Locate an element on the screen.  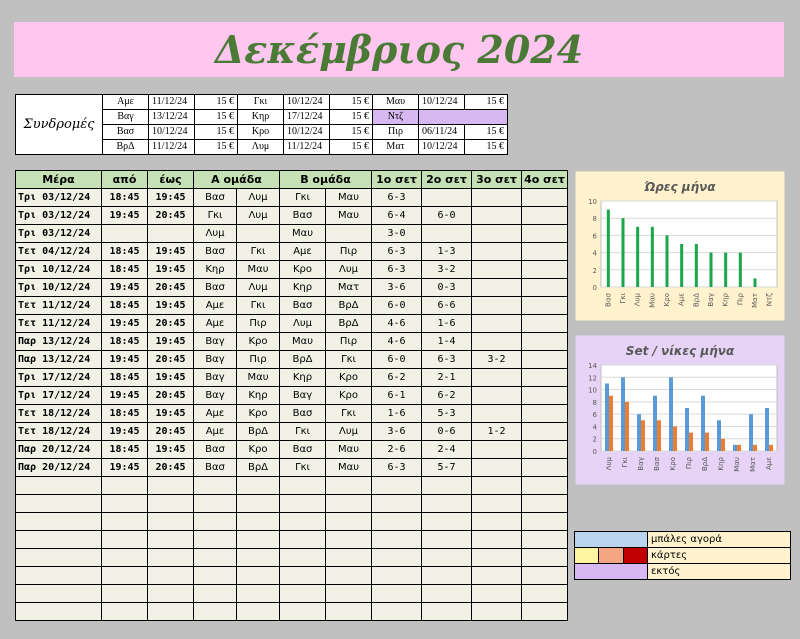
y-tick-label: 8 is located at coordinates (595, 403).